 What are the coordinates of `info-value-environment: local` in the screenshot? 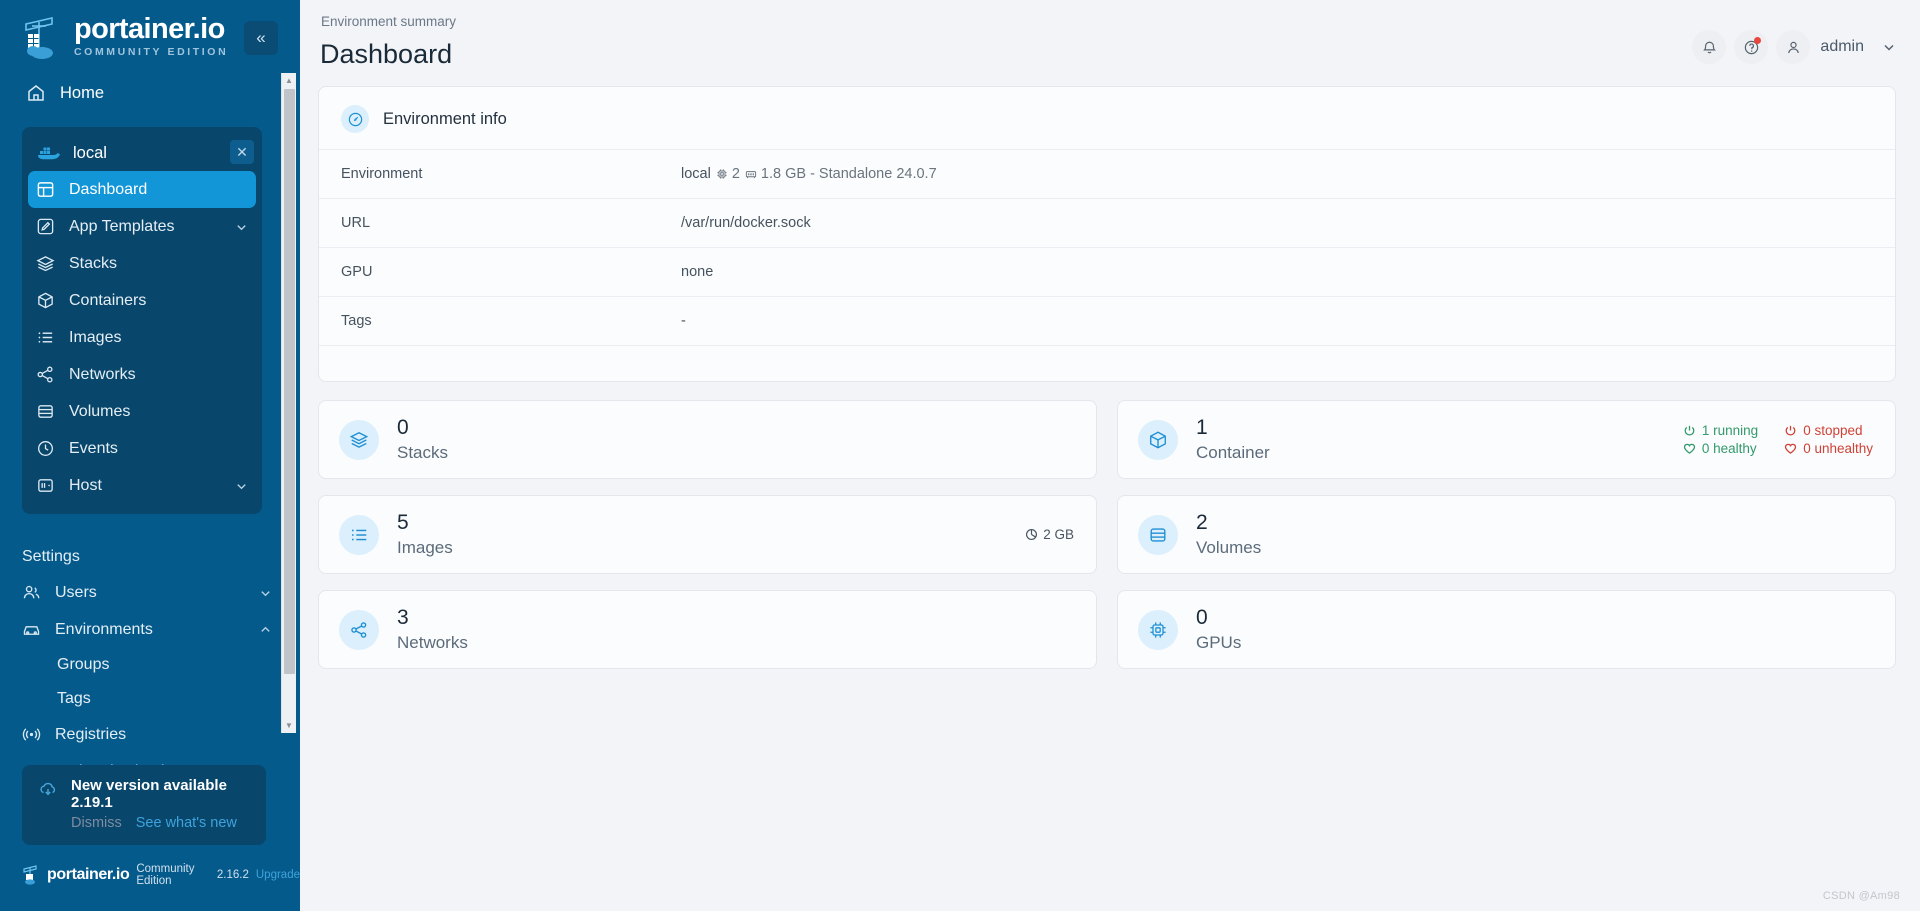 It's located at (696, 174).